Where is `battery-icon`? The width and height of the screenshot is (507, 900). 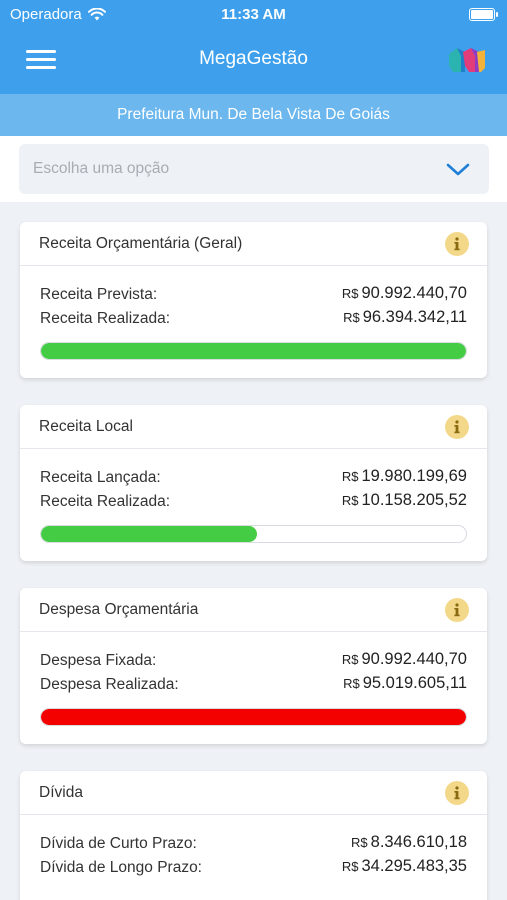 battery-icon is located at coordinates (483, 14).